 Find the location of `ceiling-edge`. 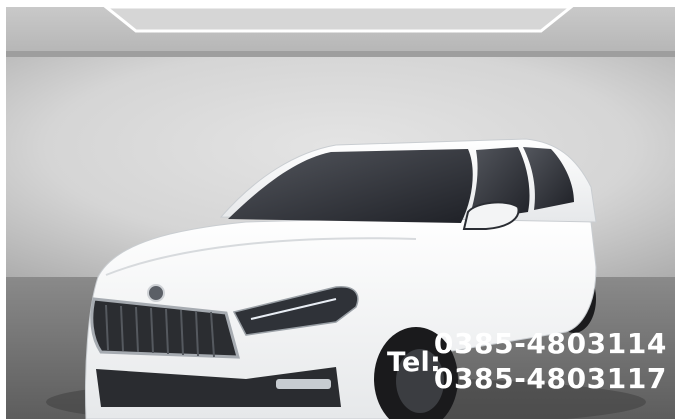

ceiling-edge is located at coordinates (340, 54).